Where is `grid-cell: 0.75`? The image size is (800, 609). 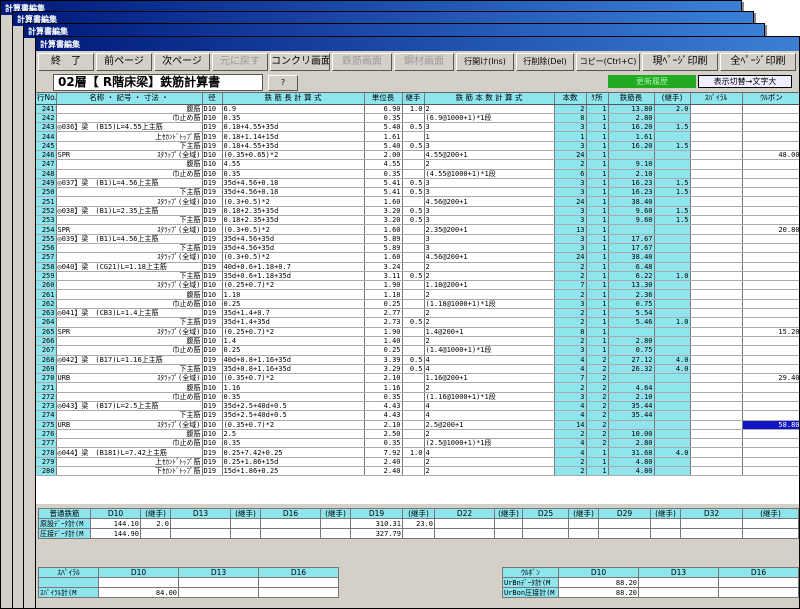 grid-cell: 0.75 is located at coordinates (631, 304).